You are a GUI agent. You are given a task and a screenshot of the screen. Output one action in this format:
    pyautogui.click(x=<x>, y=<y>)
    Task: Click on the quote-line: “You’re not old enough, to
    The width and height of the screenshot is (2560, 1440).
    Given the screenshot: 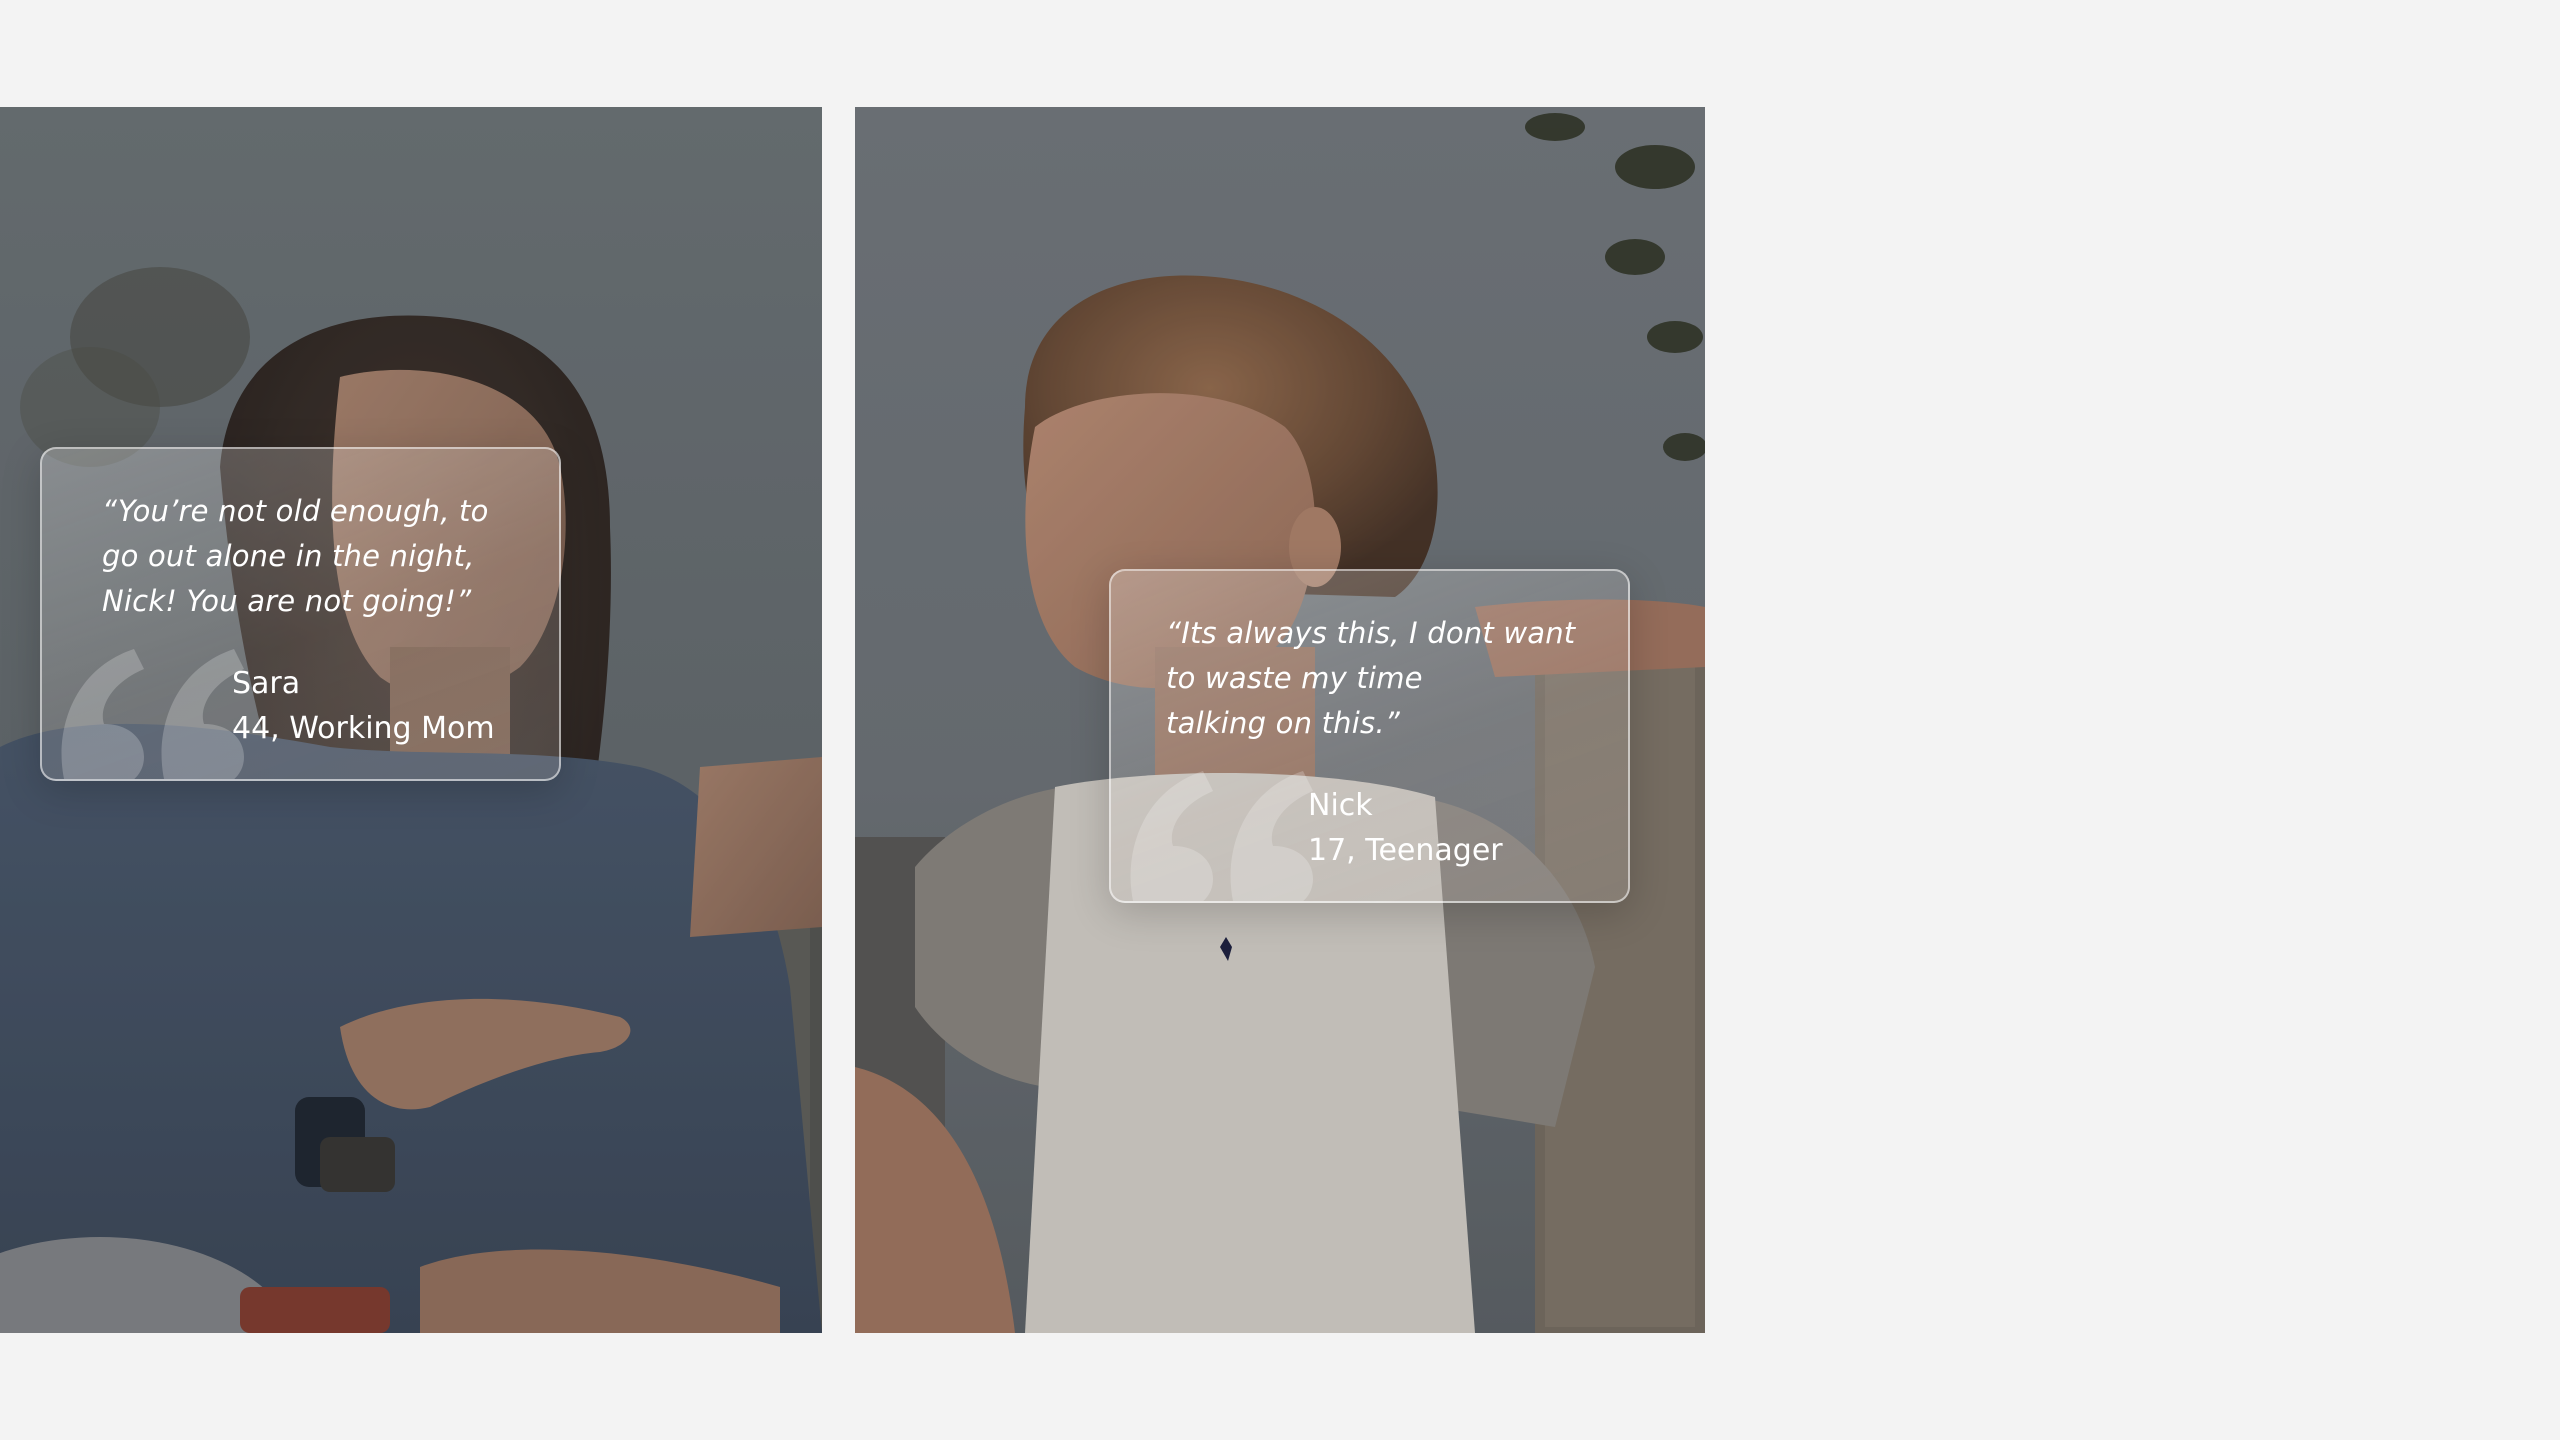 What is the action you would take?
    pyautogui.click(x=295, y=511)
    